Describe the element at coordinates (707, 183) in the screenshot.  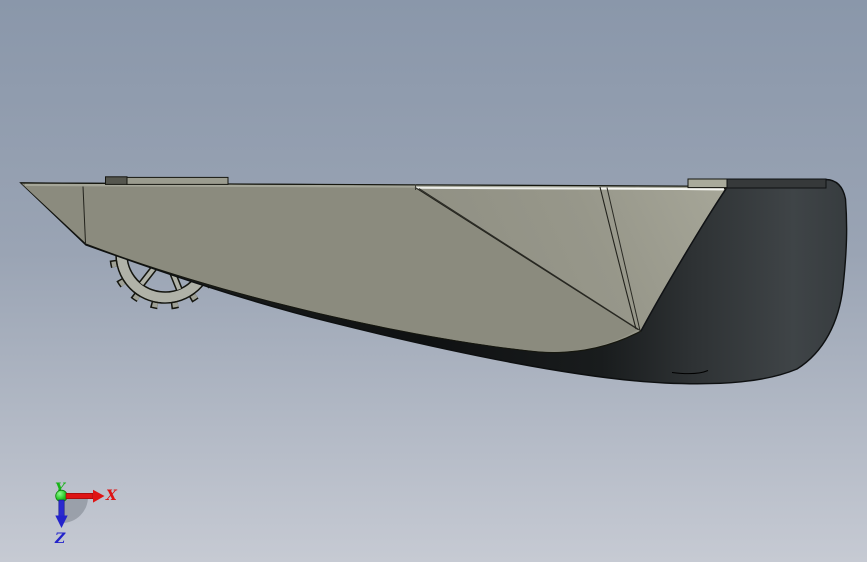
I see `mount-tab-right-light` at that location.